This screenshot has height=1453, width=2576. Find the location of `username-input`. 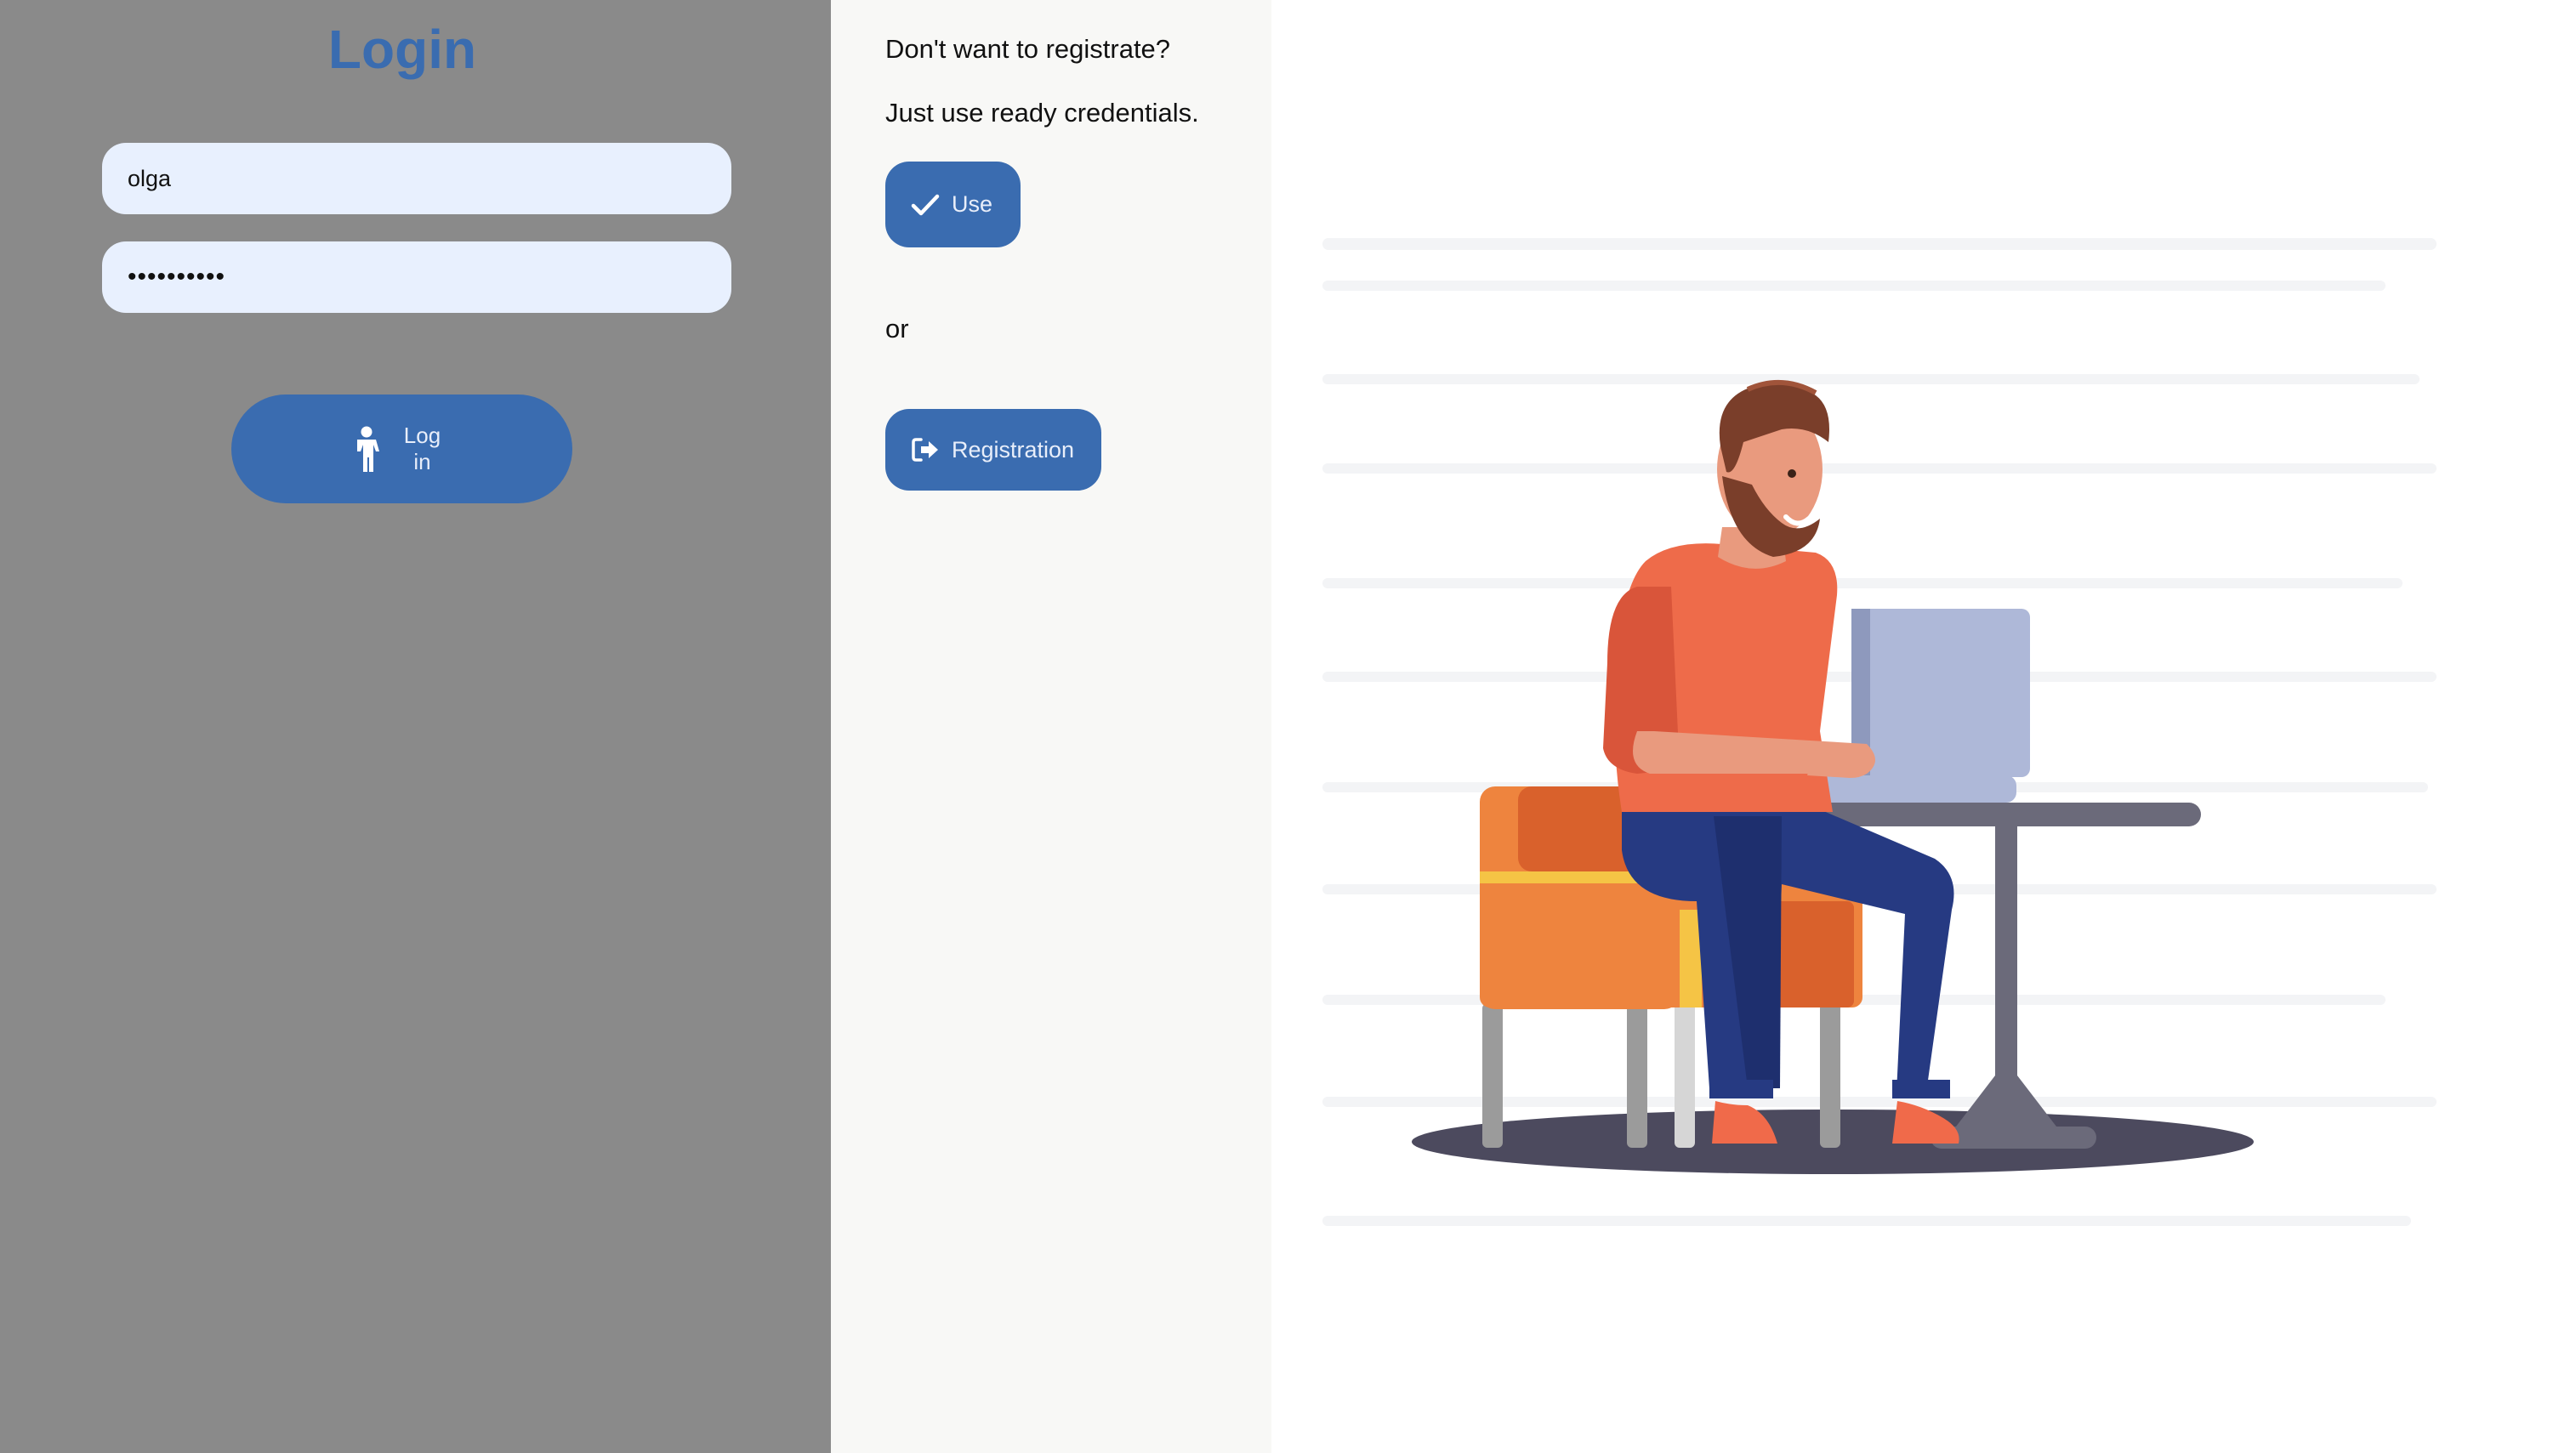

username-input is located at coordinates (416, 178).